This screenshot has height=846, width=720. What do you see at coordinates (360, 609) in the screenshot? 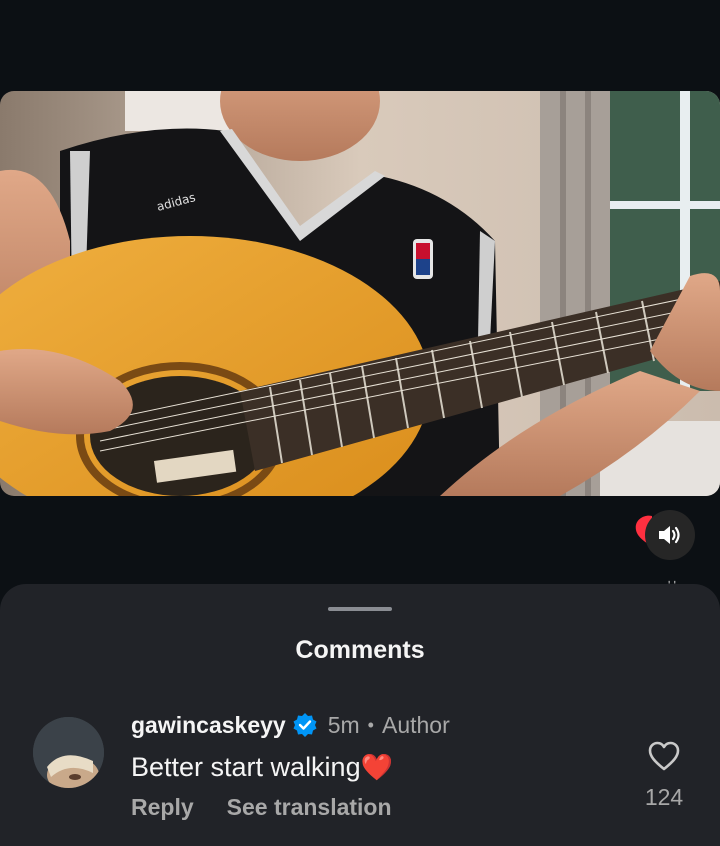
I see `drag-handle` at bounding box center [360, 609].